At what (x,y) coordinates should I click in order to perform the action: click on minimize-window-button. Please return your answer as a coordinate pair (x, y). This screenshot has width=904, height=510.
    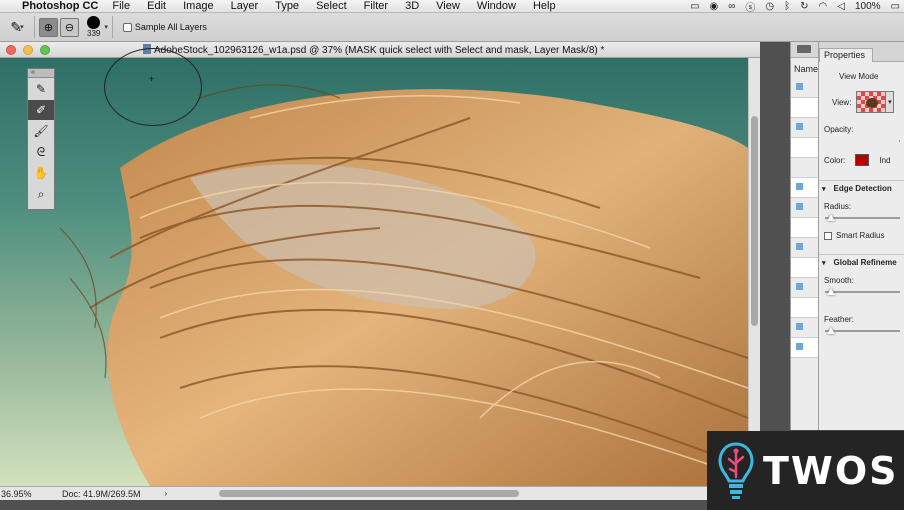
    Looking at the image, I should click on (28, 49).